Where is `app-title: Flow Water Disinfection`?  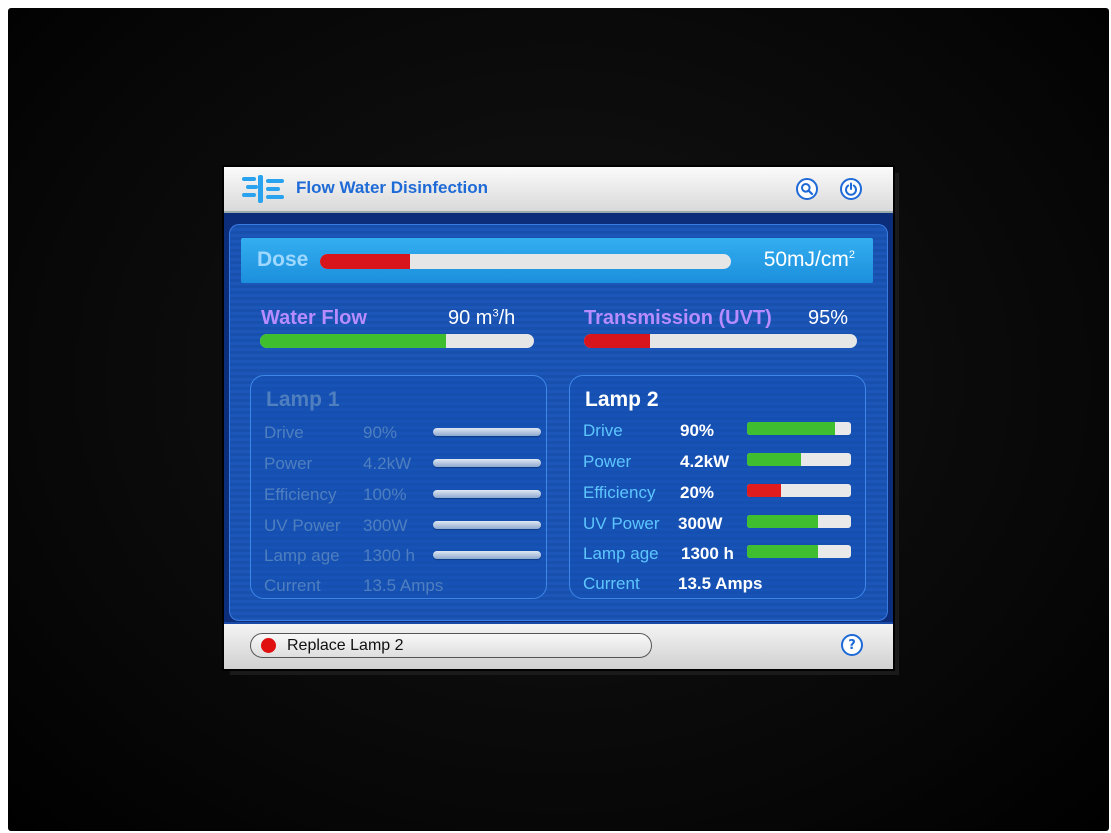 app-title: Flow Water Disinfection is located at coordinates (392, 187).